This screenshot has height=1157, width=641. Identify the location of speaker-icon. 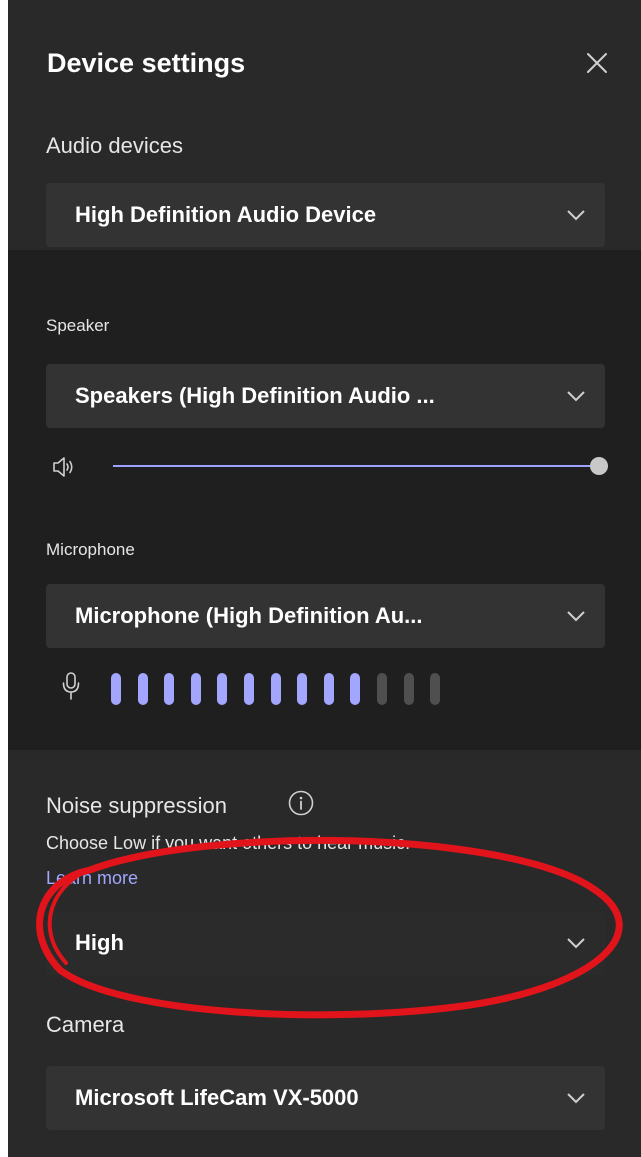
(63, 467).